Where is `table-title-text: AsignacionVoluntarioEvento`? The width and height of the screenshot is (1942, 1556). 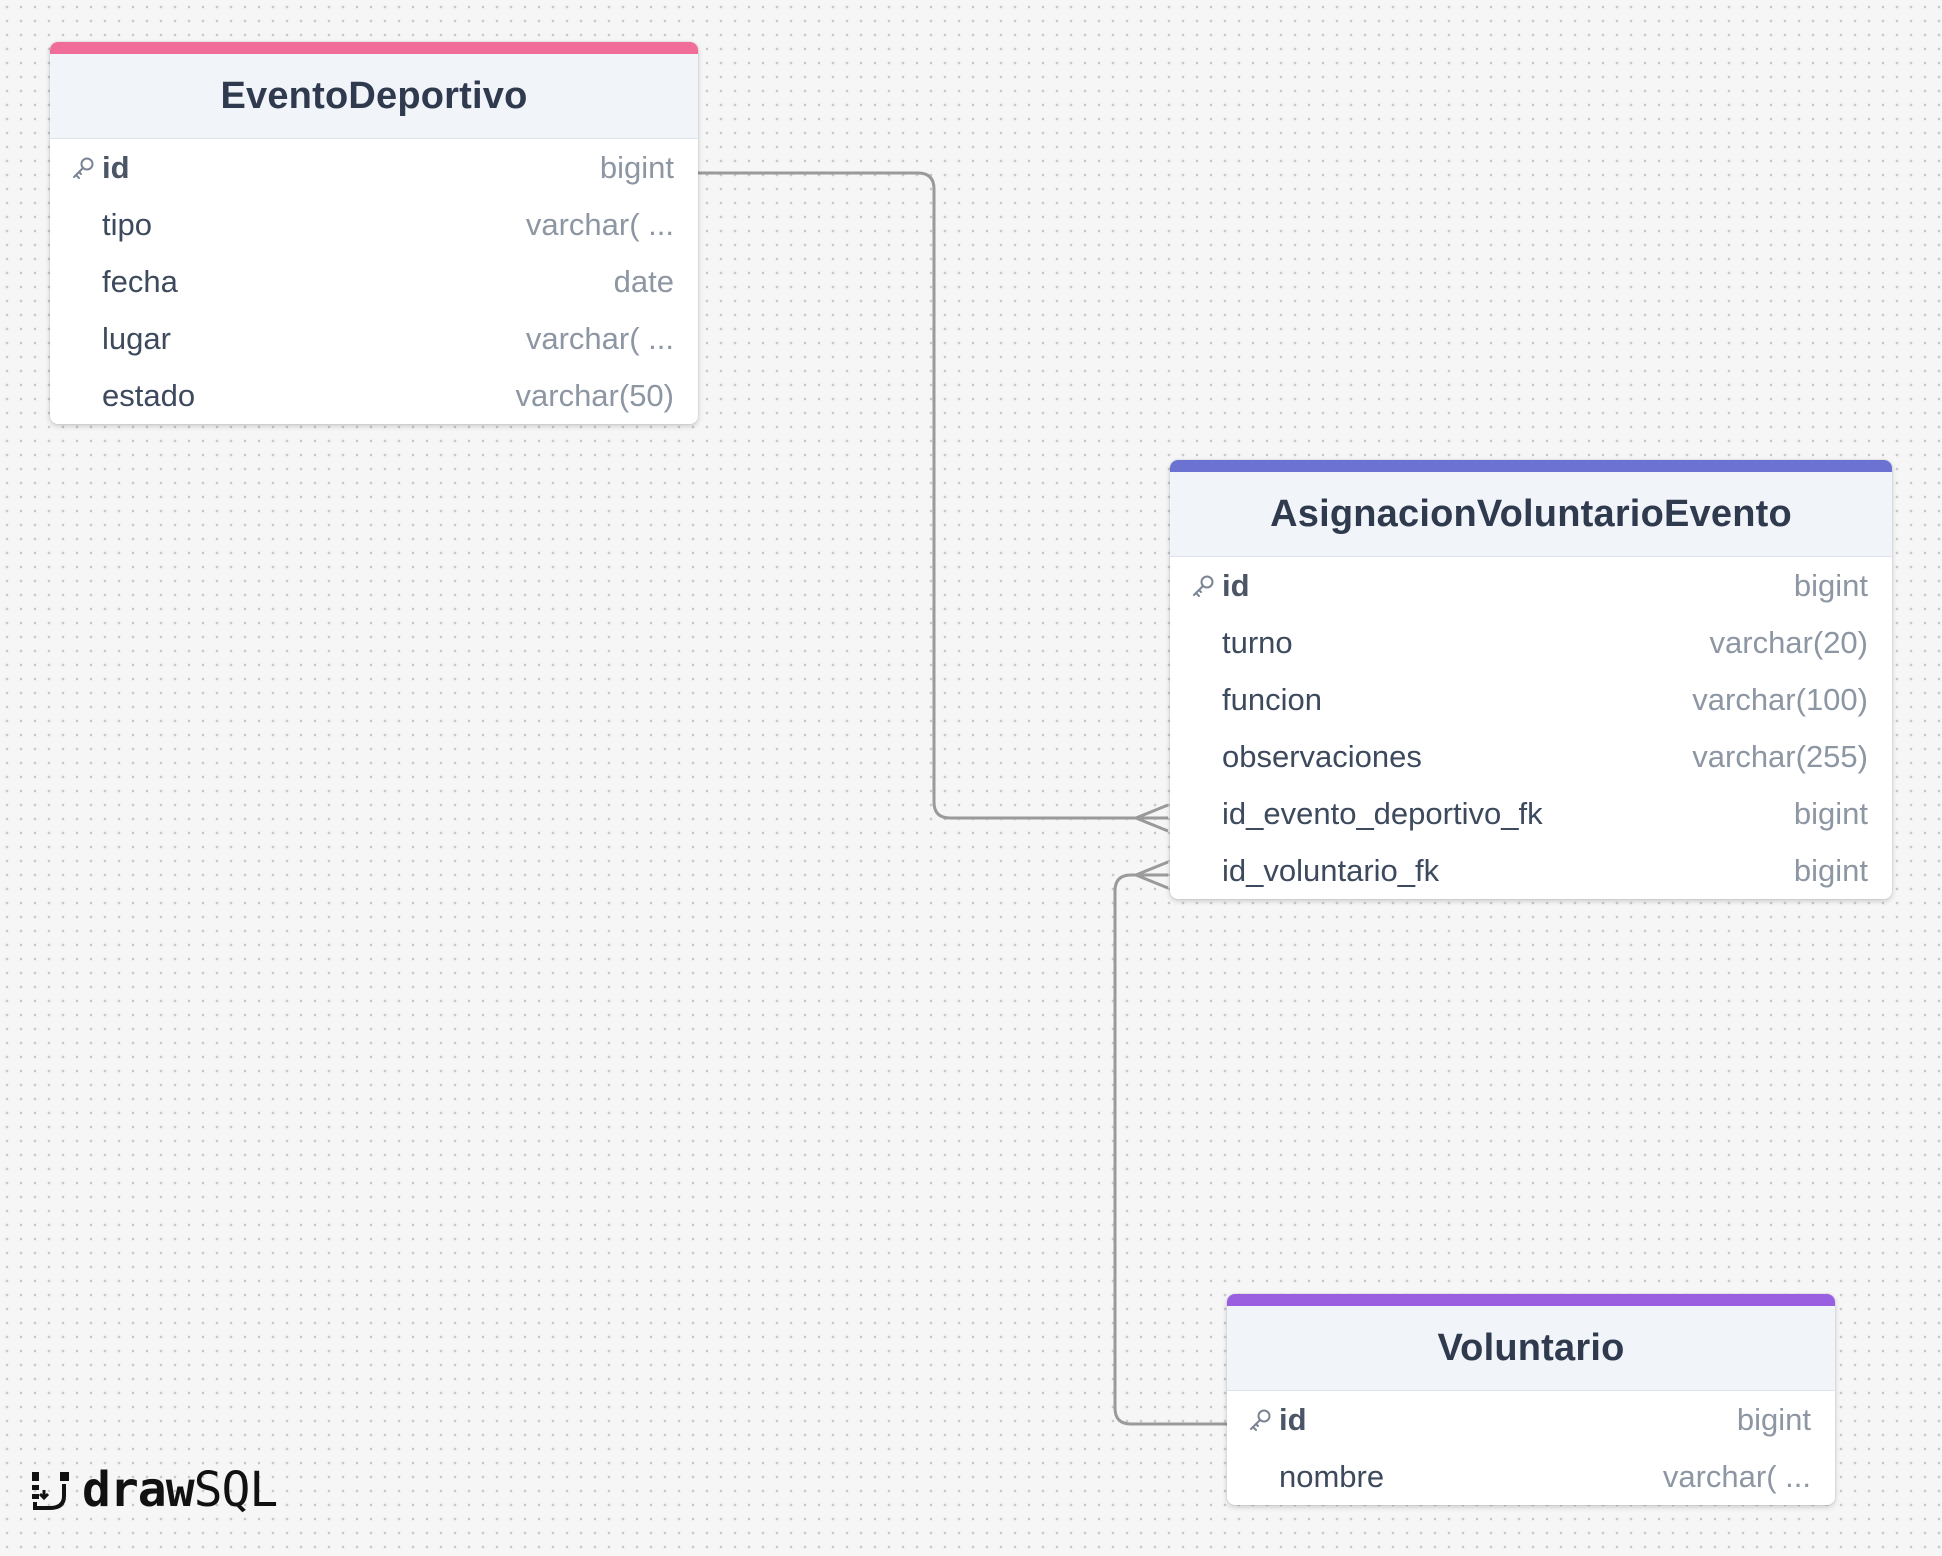
table-title-text: AsignacionVoluntarioEvento is located at coordinates (1531, 513).